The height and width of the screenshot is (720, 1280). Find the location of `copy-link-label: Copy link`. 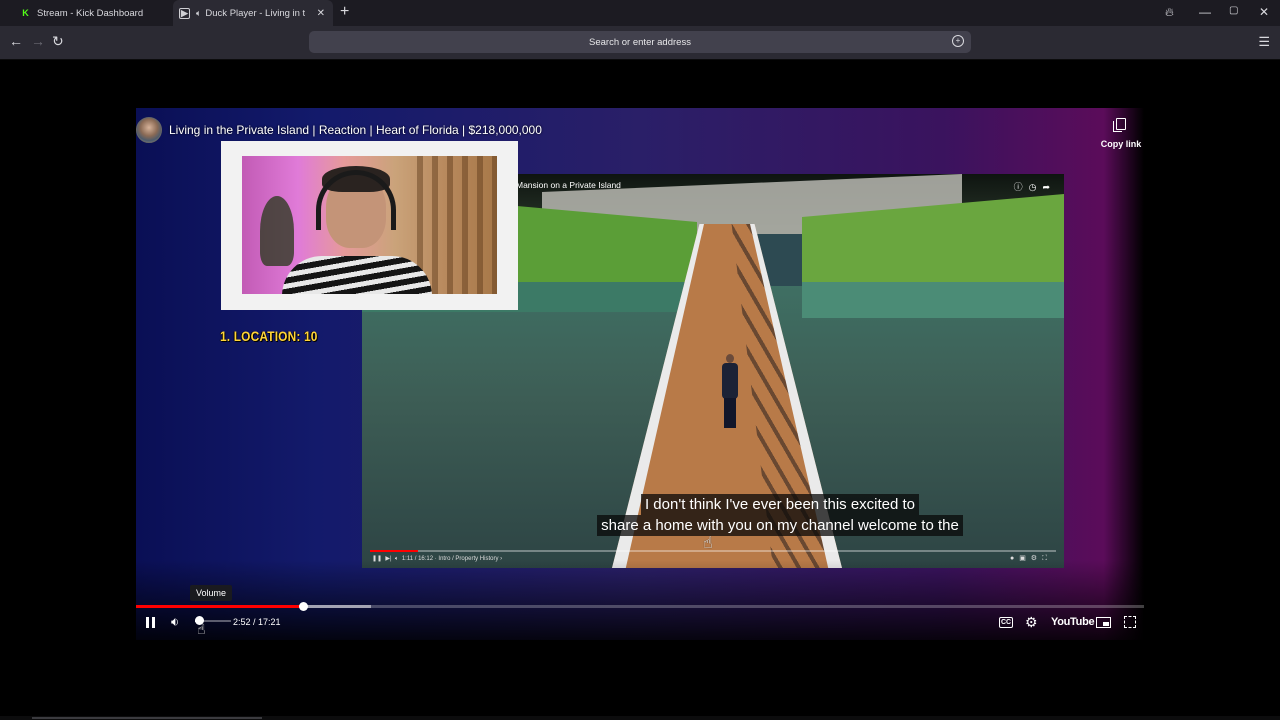

copy-link-label: Copy link is located at coordinates (1121, 144).